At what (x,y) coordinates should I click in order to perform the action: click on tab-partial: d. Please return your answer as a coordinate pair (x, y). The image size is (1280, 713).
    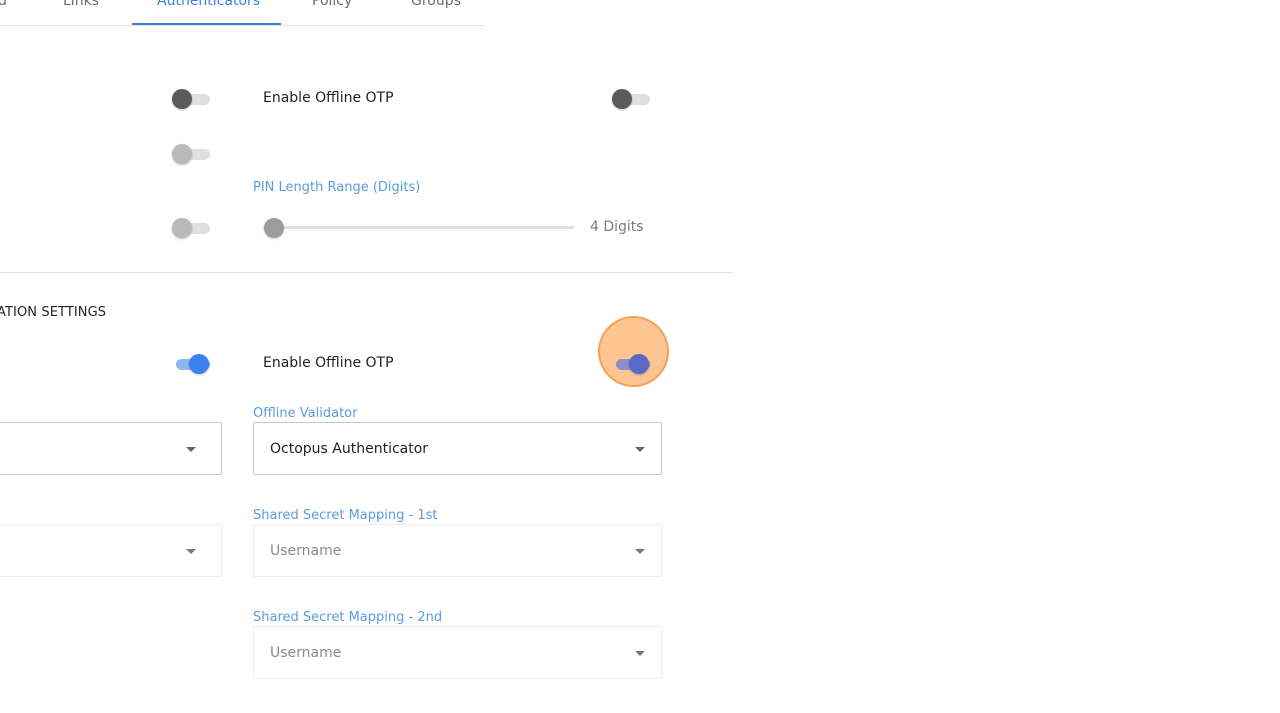
    Looking at the image, I should click on (3, 4).